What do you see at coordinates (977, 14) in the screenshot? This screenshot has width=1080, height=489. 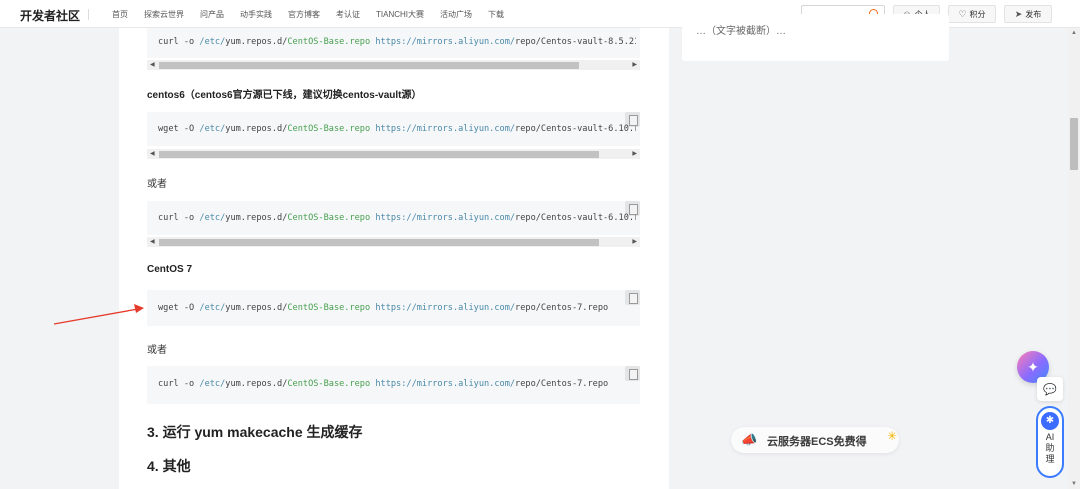 I see `points-label: 积分` at bounding box center [977, 14].